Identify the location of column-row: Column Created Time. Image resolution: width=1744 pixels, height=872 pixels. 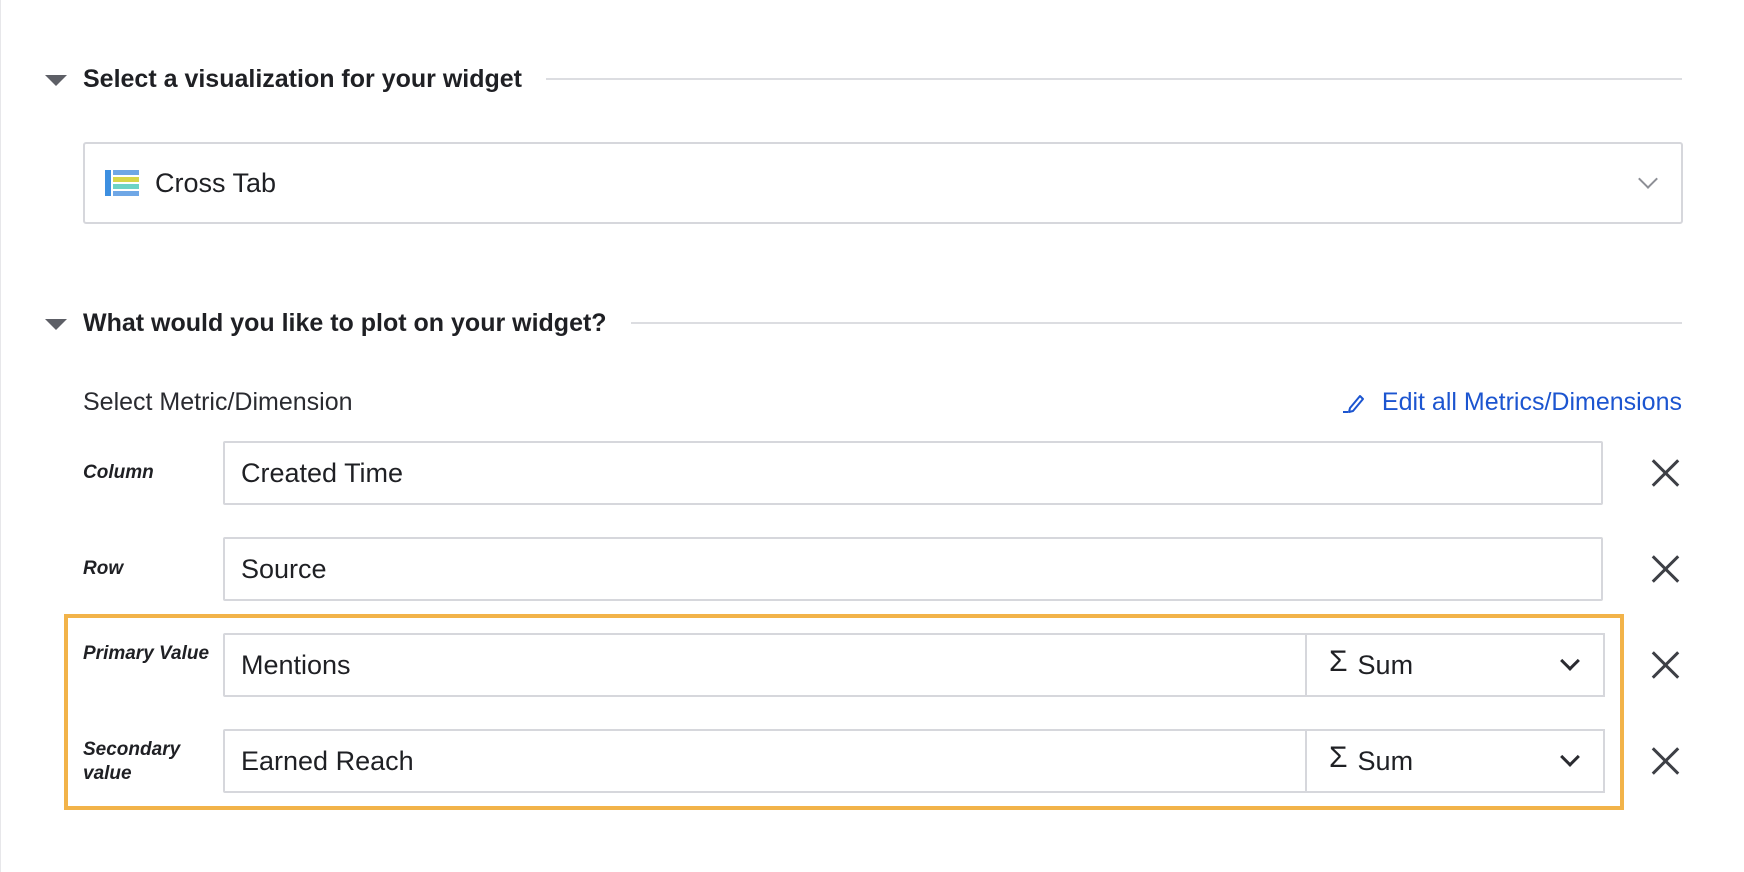
(883, 473).